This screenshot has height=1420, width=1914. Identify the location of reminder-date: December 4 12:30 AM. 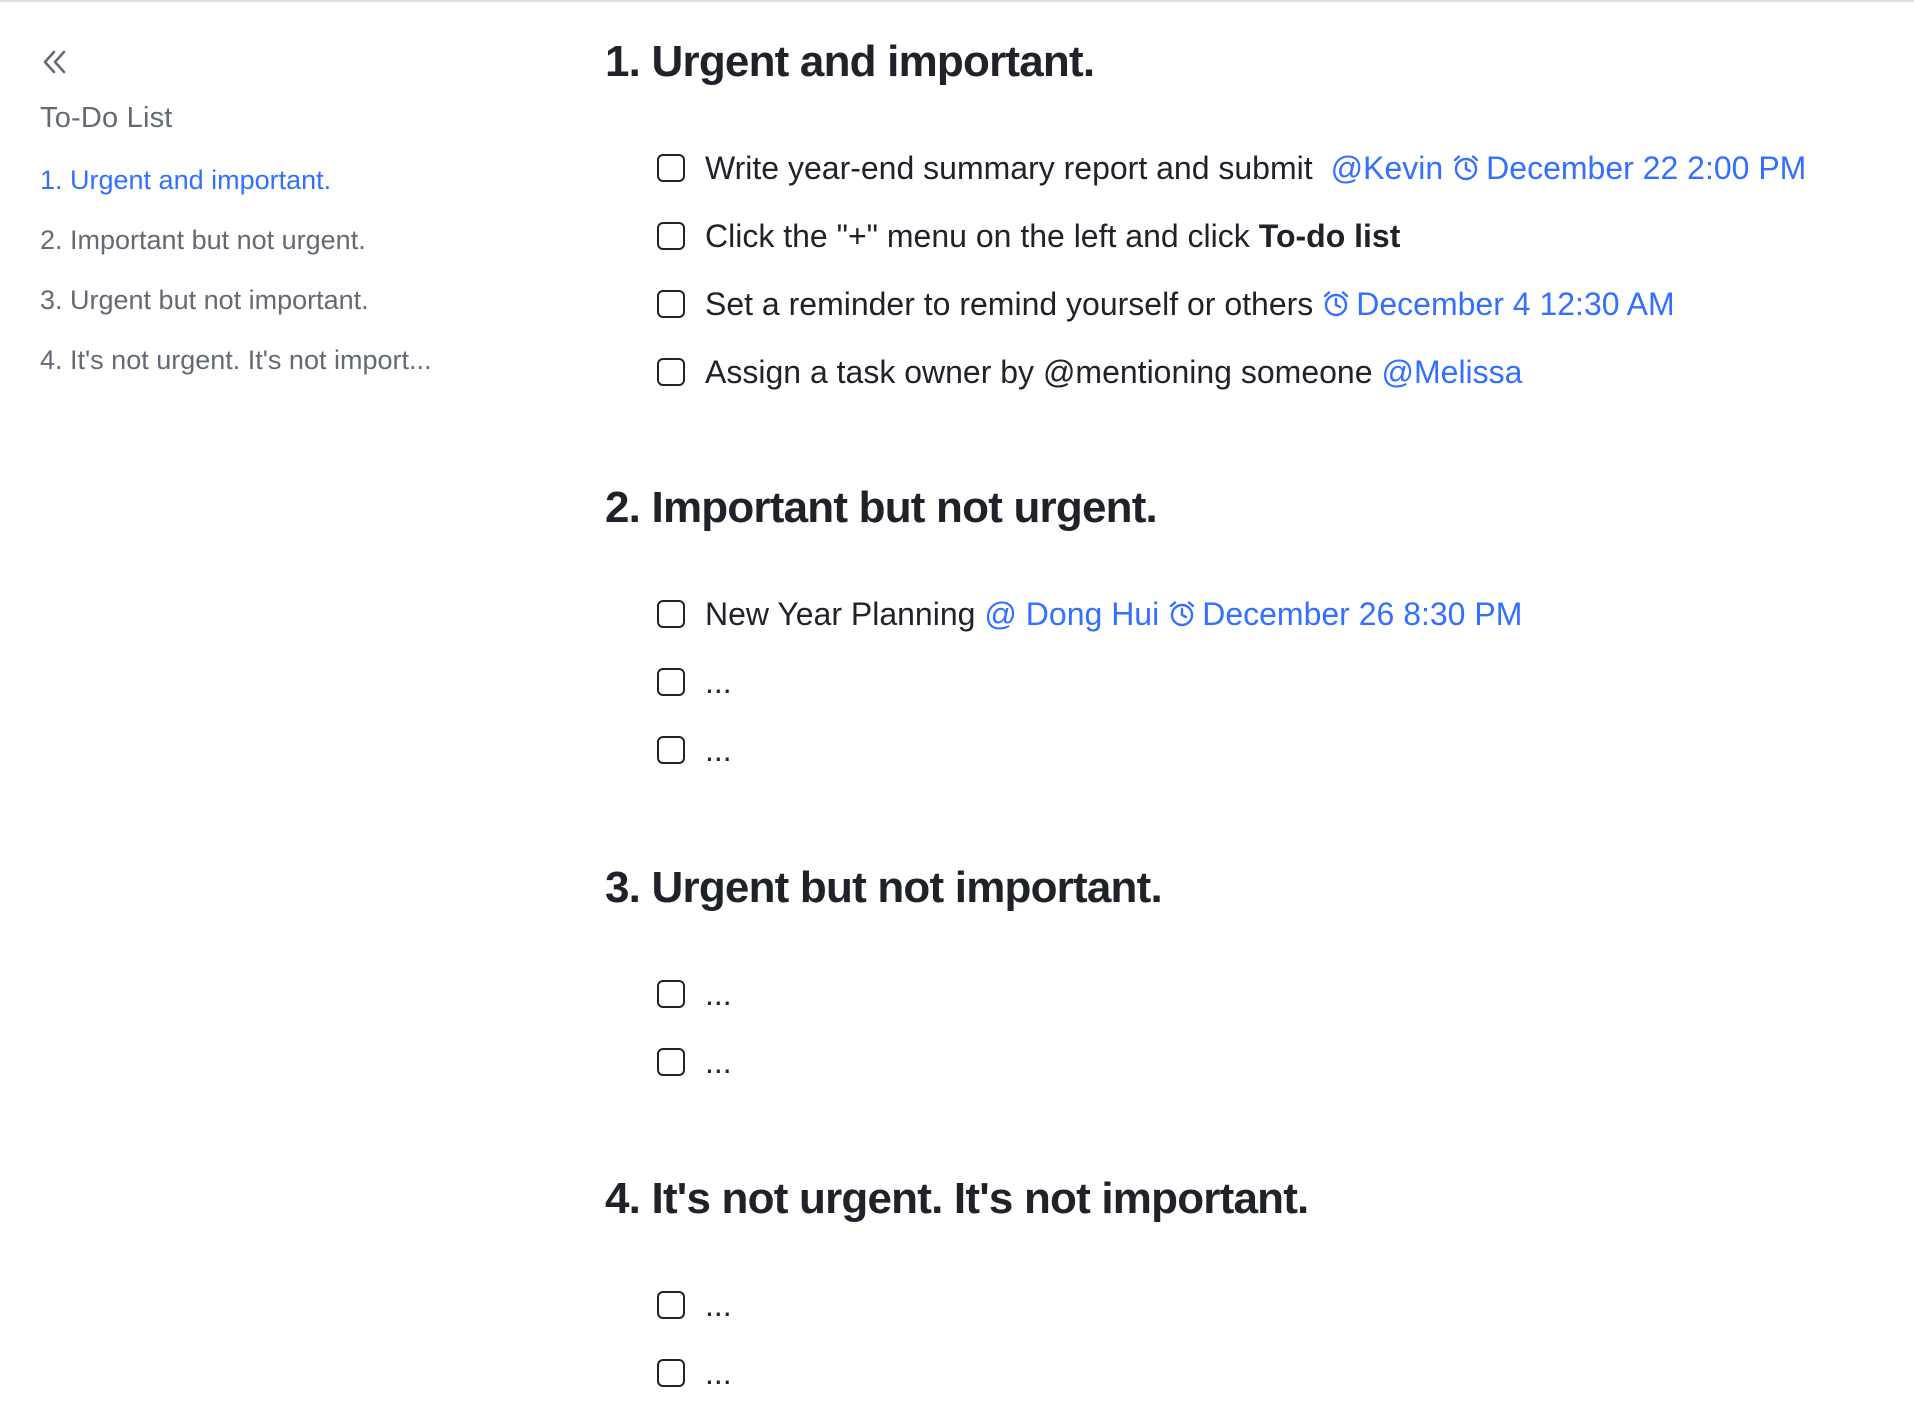
(1515, 303).